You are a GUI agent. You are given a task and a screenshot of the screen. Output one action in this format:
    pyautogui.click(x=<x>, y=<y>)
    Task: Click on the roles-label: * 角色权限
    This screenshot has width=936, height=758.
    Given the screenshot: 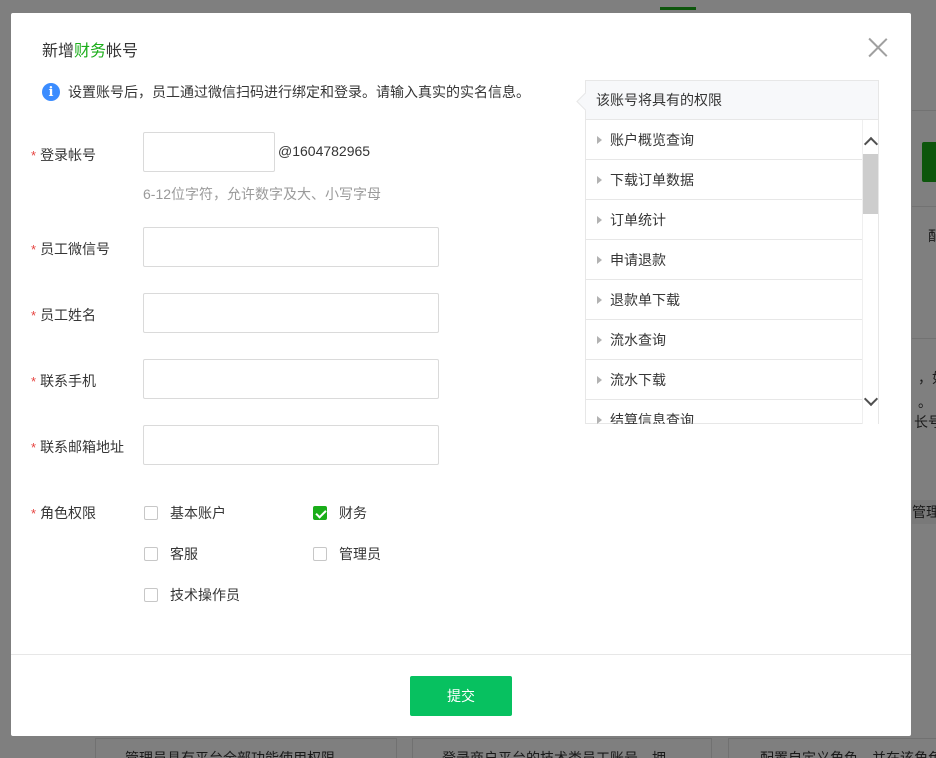 What is the action you would take?
    pyautogui.click(x=64, y=513)
    